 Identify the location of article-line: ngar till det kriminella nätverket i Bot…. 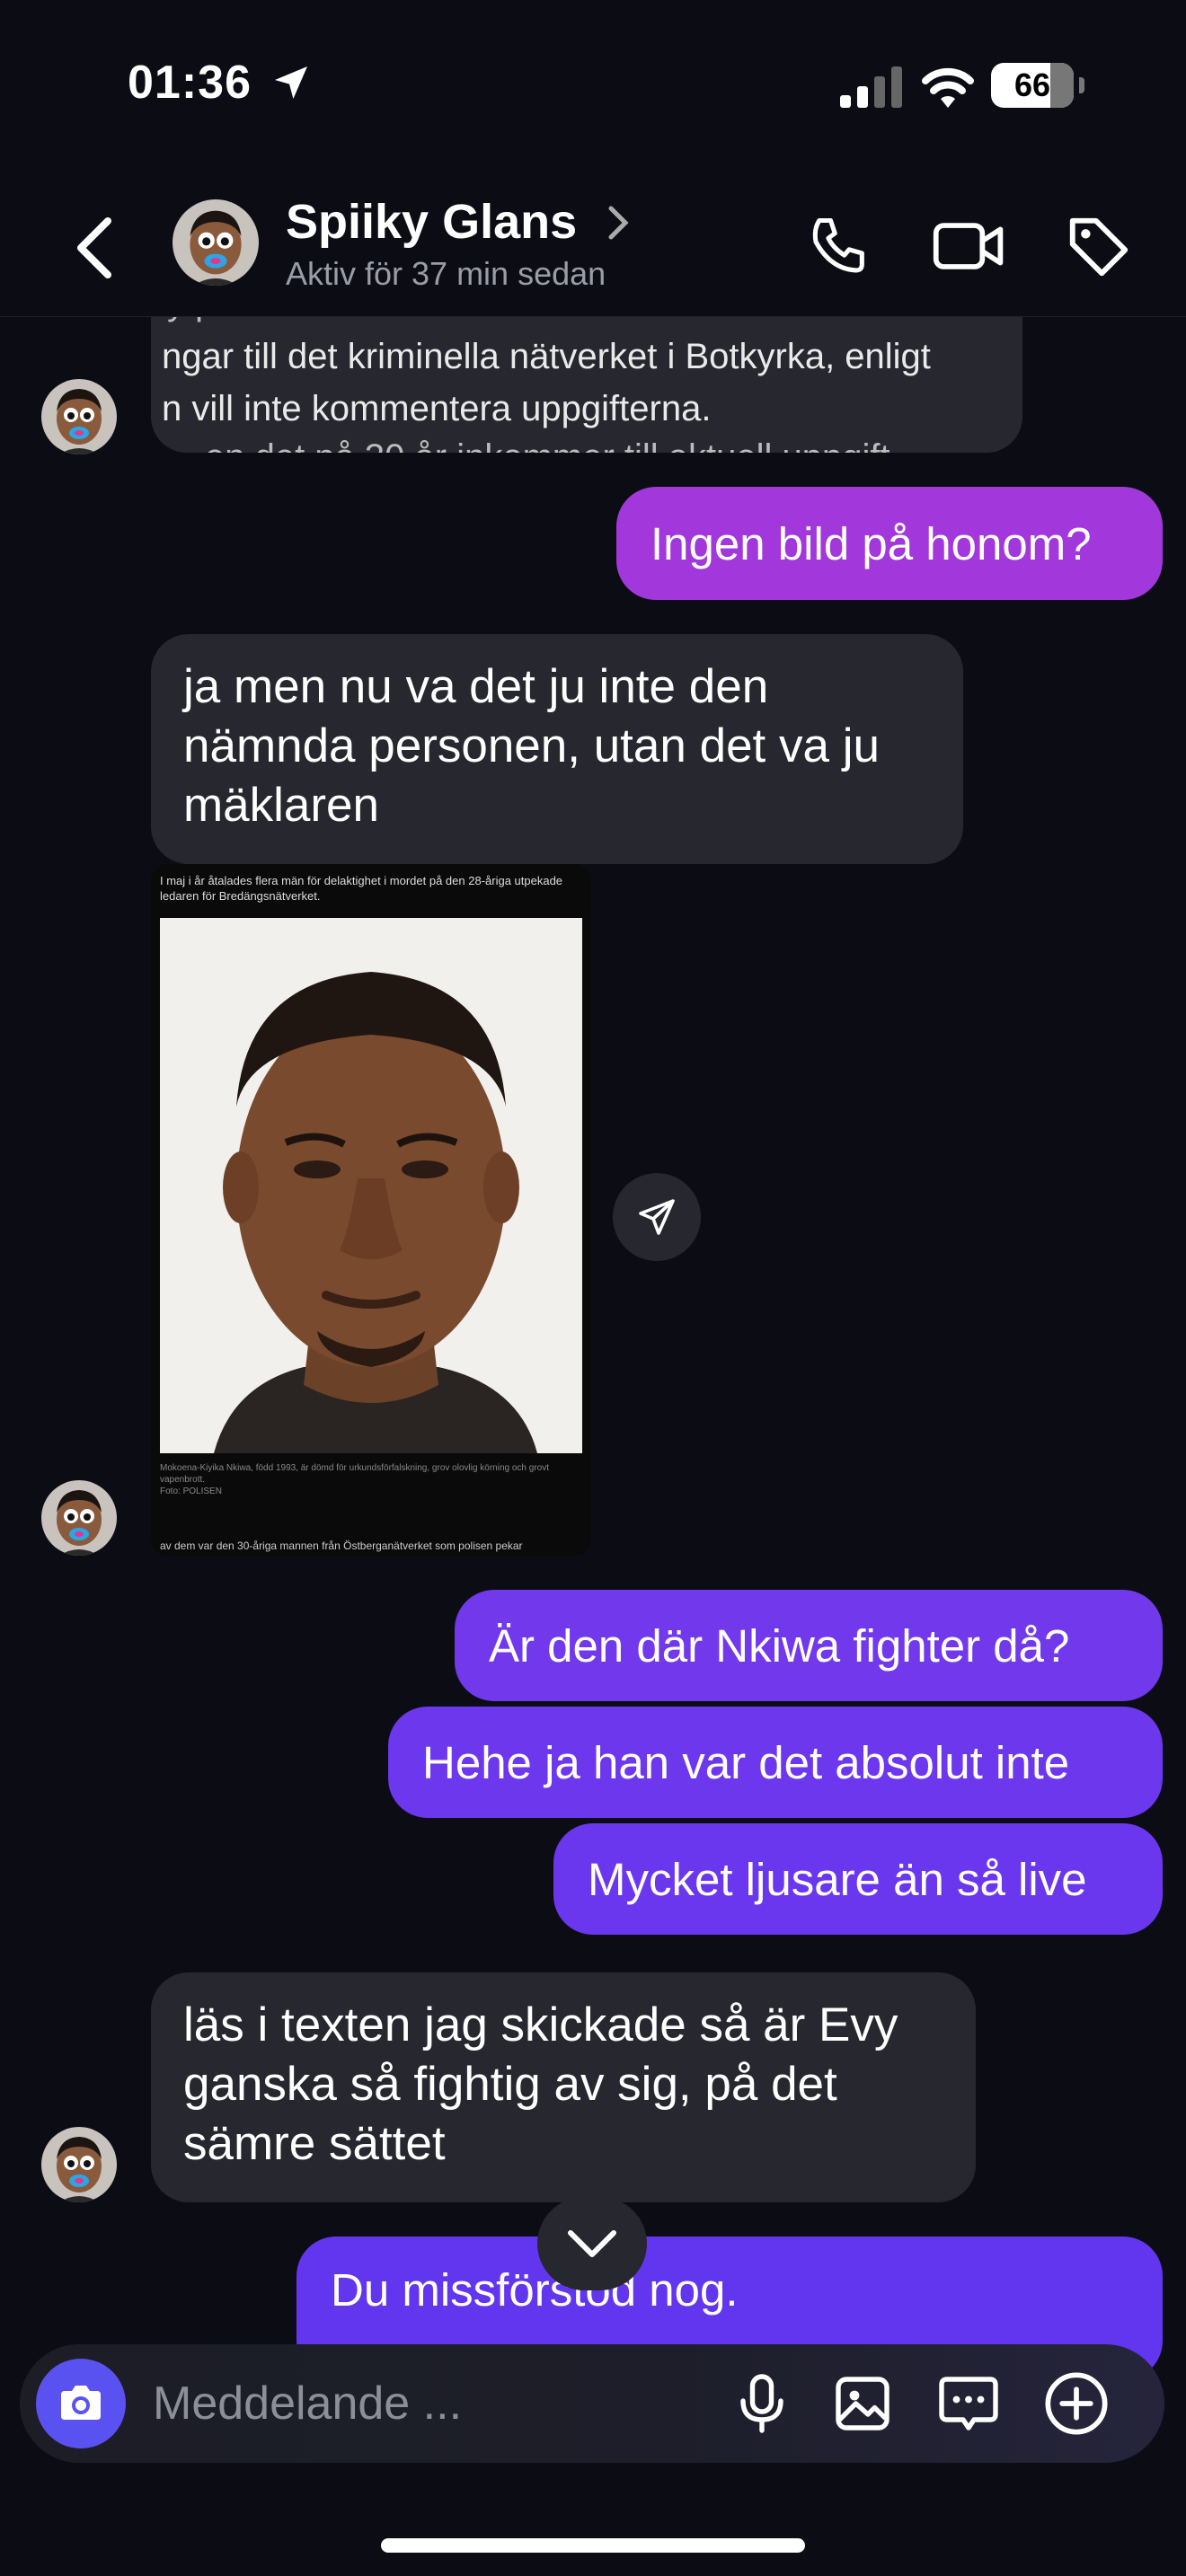
(546, 356).